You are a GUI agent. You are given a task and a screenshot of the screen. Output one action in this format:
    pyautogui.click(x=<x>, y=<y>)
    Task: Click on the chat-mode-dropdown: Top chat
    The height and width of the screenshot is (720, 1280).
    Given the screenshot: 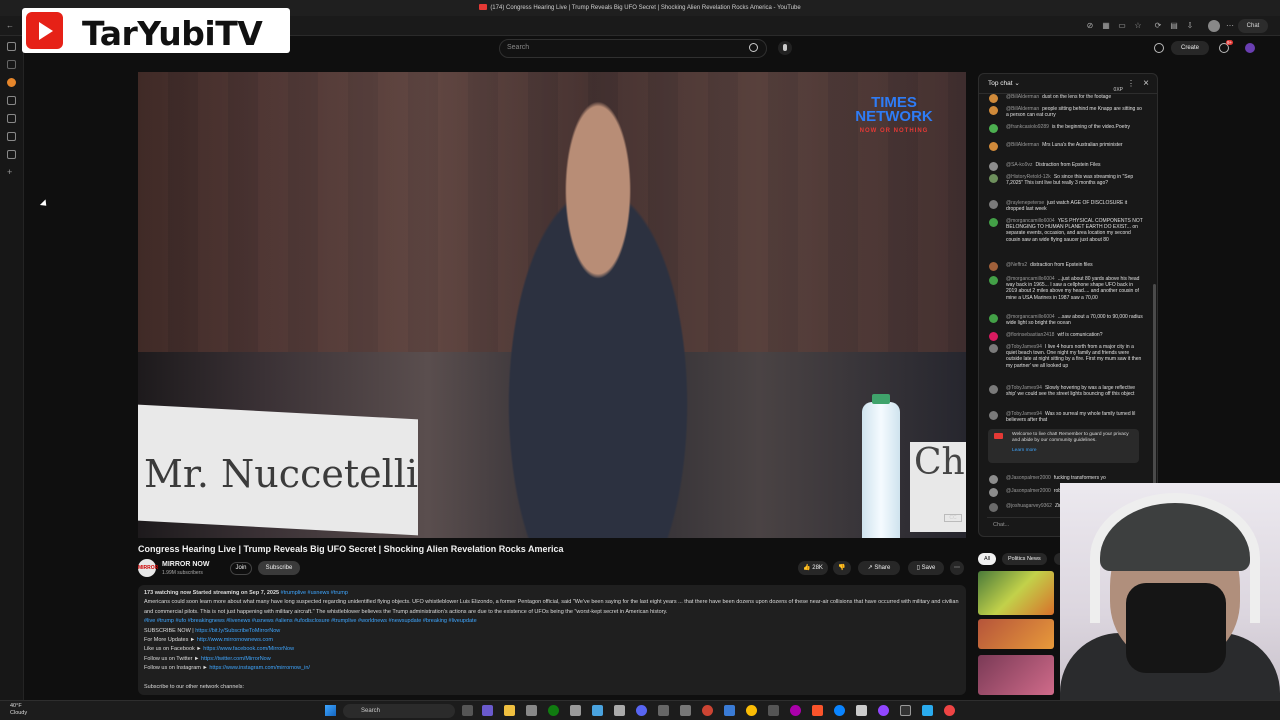 What is the action you would take?
    pyautogui.click(x=1000, y=83)
    